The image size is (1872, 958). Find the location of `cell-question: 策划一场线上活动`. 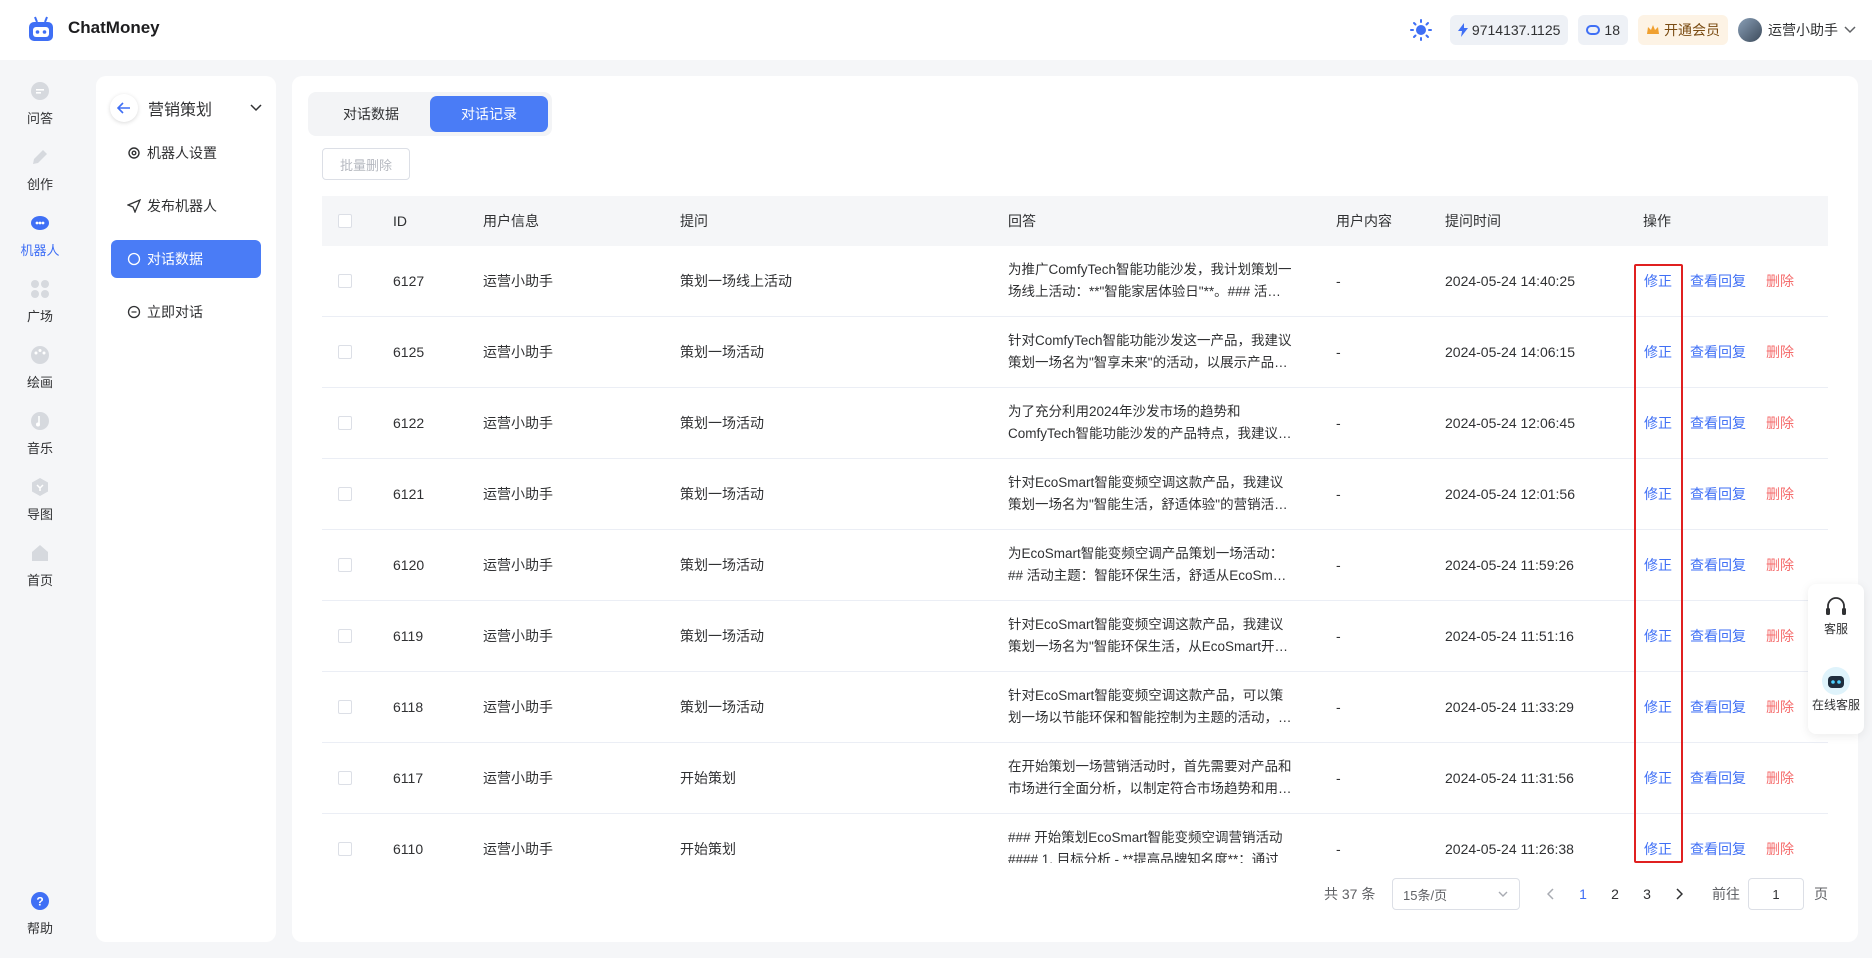

cell-question: 策划一场线上活动 is located at coordinates (736, 281).